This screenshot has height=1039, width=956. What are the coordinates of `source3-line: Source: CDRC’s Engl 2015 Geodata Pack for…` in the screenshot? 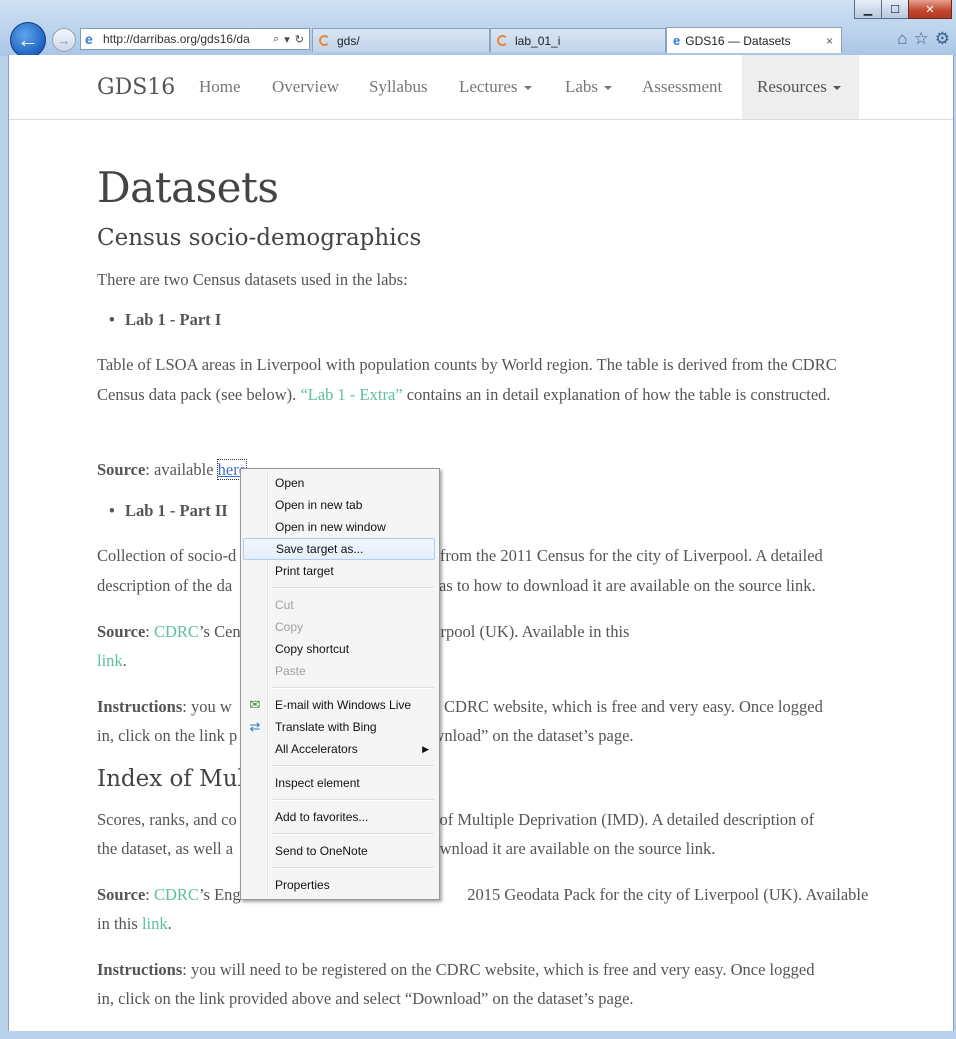 It's located at (483, 894).